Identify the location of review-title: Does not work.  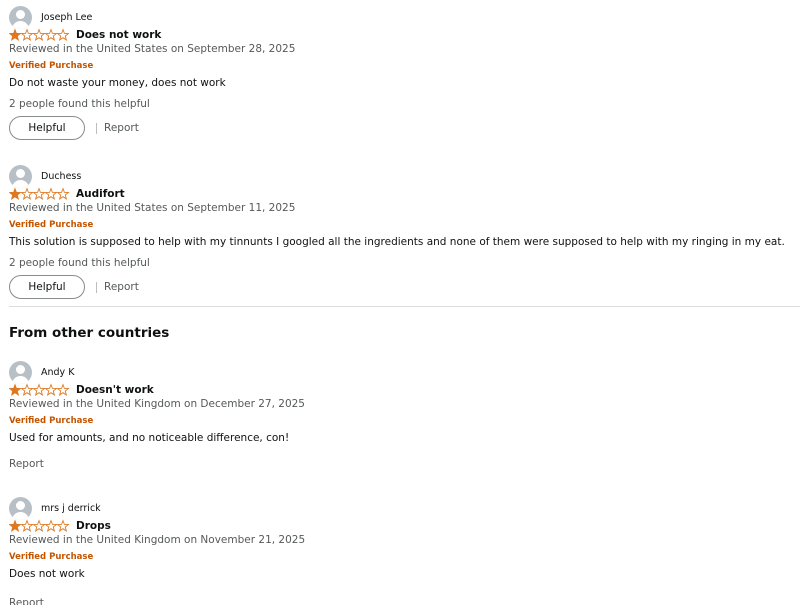
(118, 35).